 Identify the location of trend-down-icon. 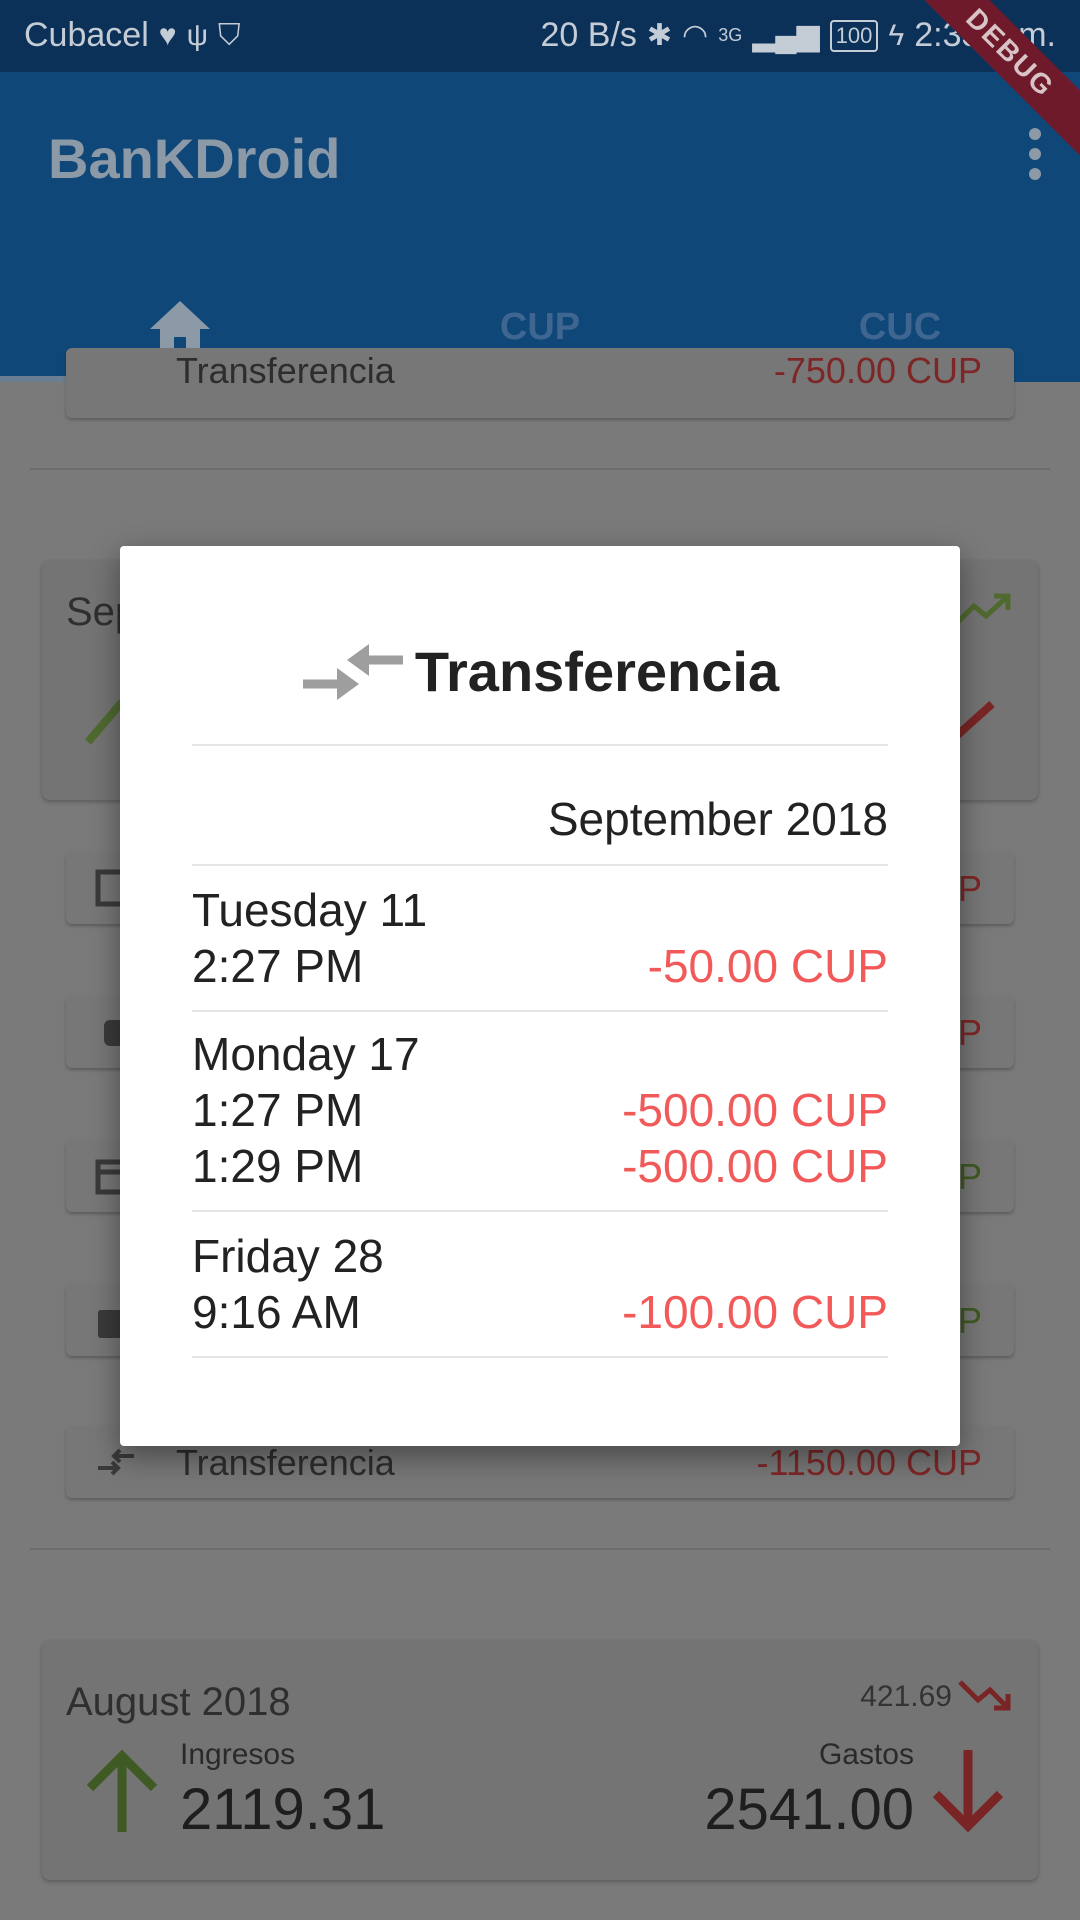
(984, 1695).